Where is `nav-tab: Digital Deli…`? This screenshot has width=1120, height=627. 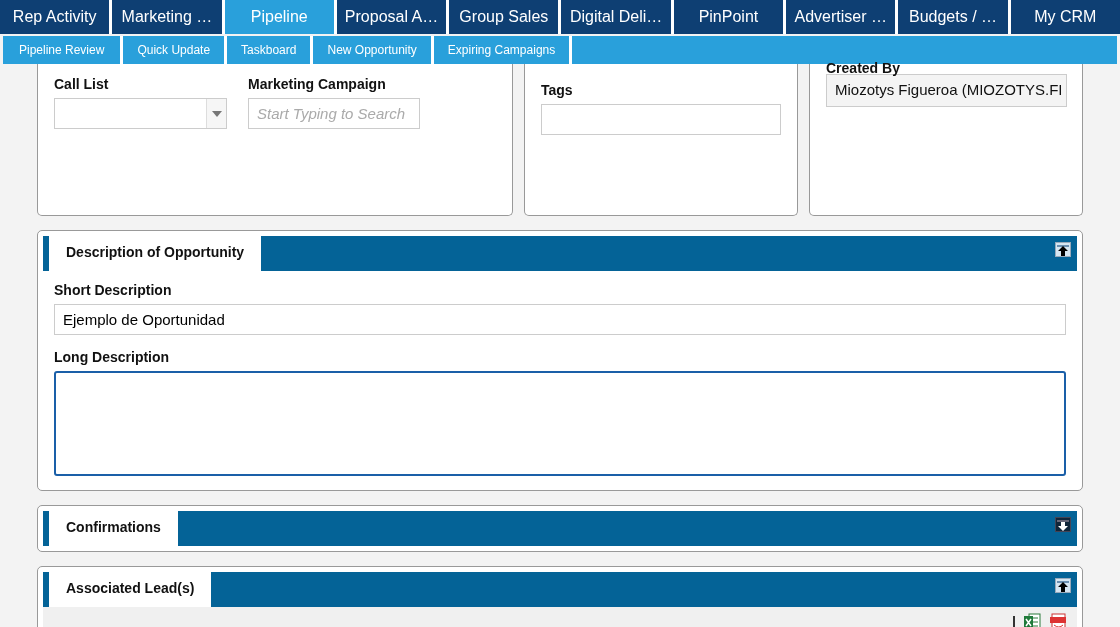
nav-tab: Digital Deli… is located at coordinates (616, 17).